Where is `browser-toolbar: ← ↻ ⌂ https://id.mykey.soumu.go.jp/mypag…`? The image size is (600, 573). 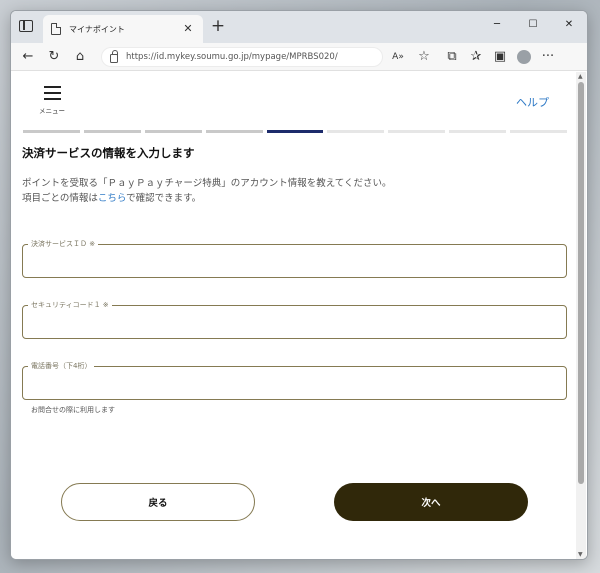 browser-toolbar: ← ↻ ⌂ https://id.mykey.soumu.go.jp/mypag… is located at coordinates (299, 57).